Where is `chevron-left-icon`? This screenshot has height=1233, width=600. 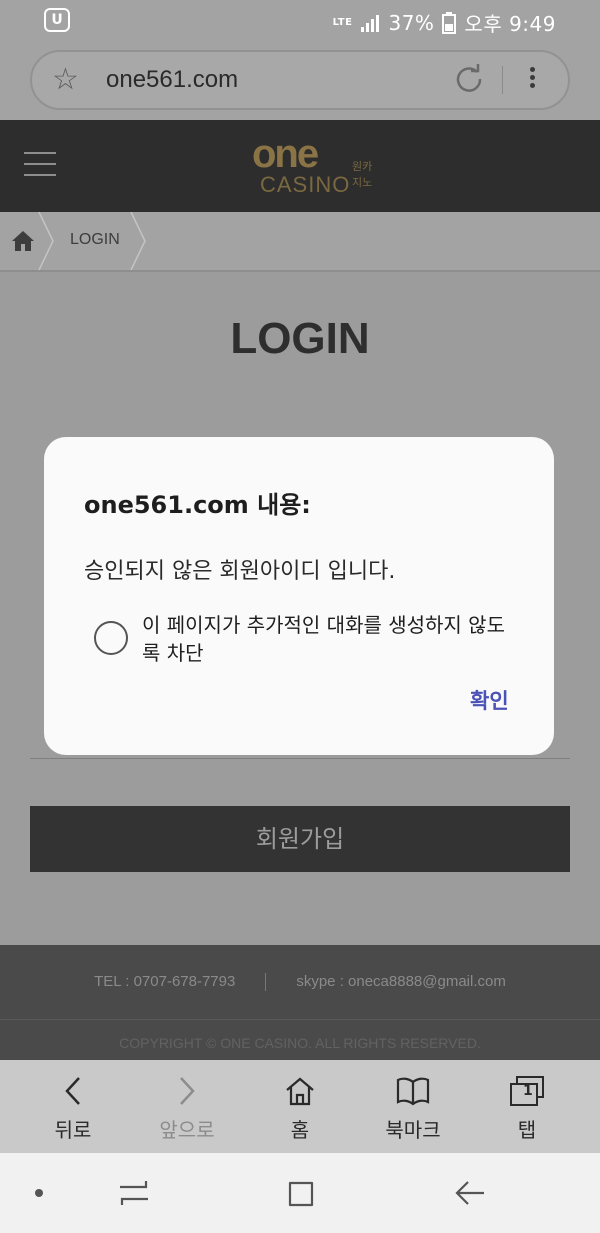
chevron-left-icon is located at coordinates (72, 1091).